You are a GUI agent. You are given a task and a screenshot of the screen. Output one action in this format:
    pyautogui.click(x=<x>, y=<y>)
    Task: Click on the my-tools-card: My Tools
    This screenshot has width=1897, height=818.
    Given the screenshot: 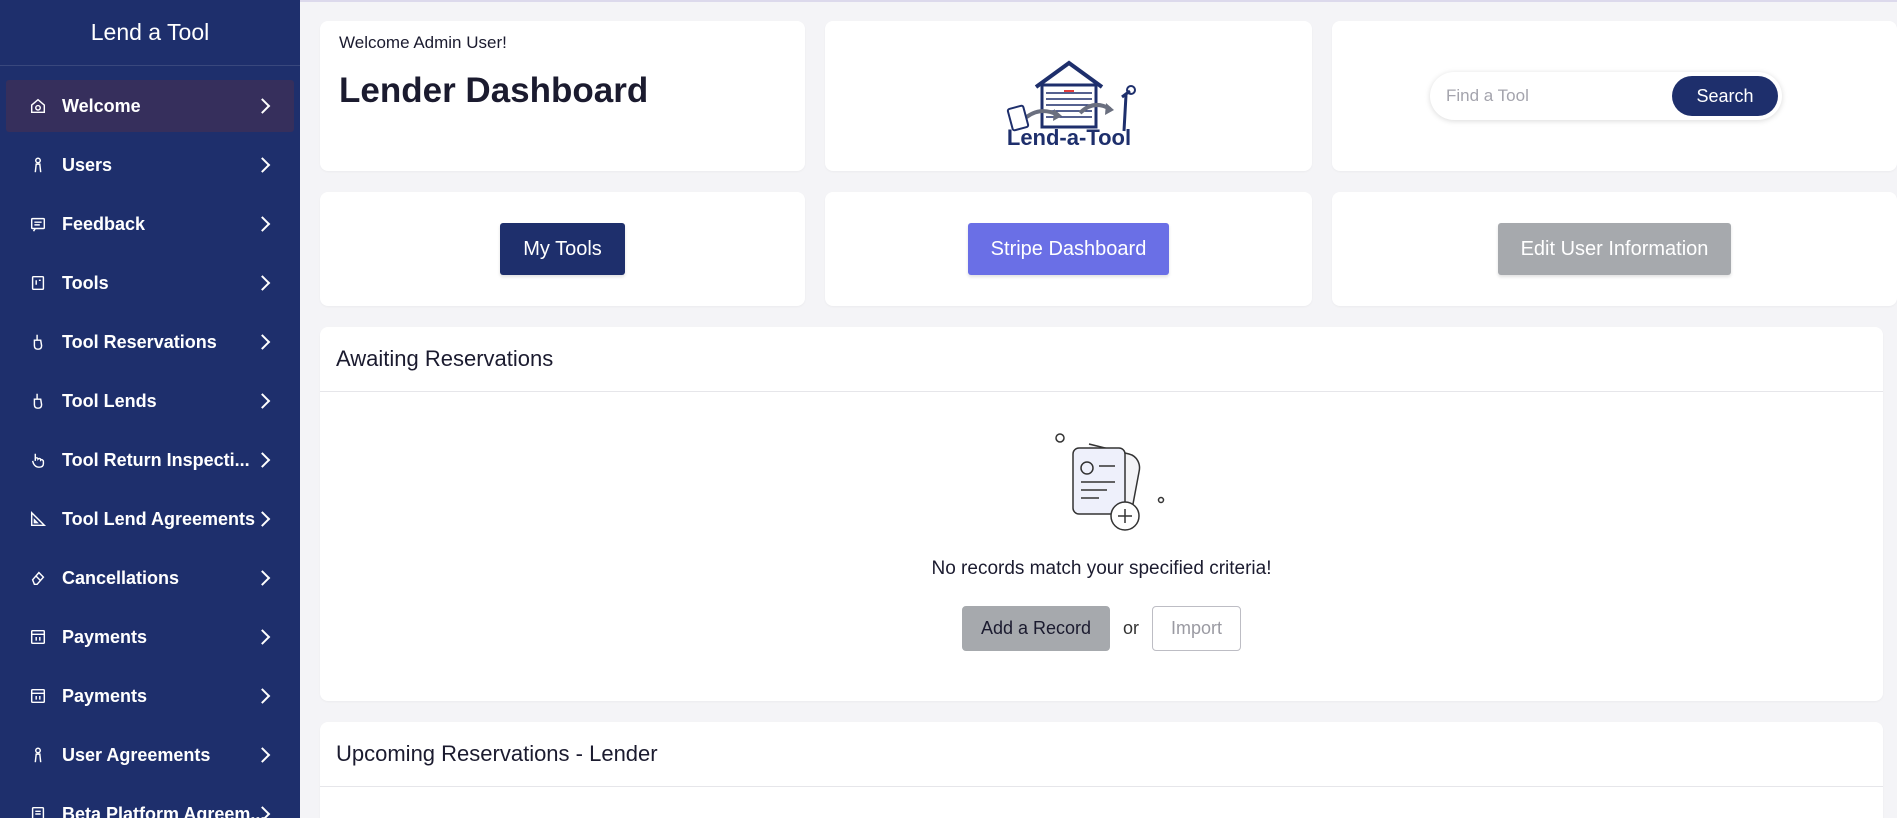 What is the action you would take?
    pyautogui.click(x=562, y=249)
    